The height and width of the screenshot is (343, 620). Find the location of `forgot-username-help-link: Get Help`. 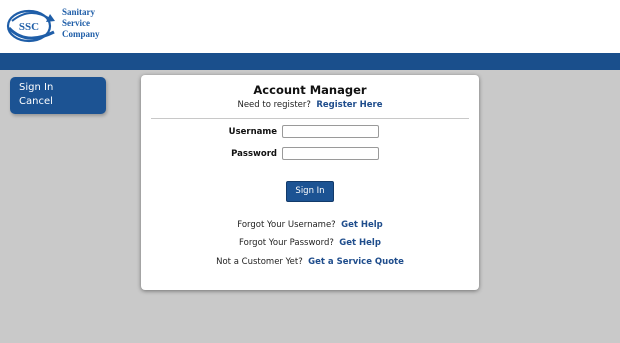

forgot-username-help-link: Get Help is located at coordinates (362, 225).